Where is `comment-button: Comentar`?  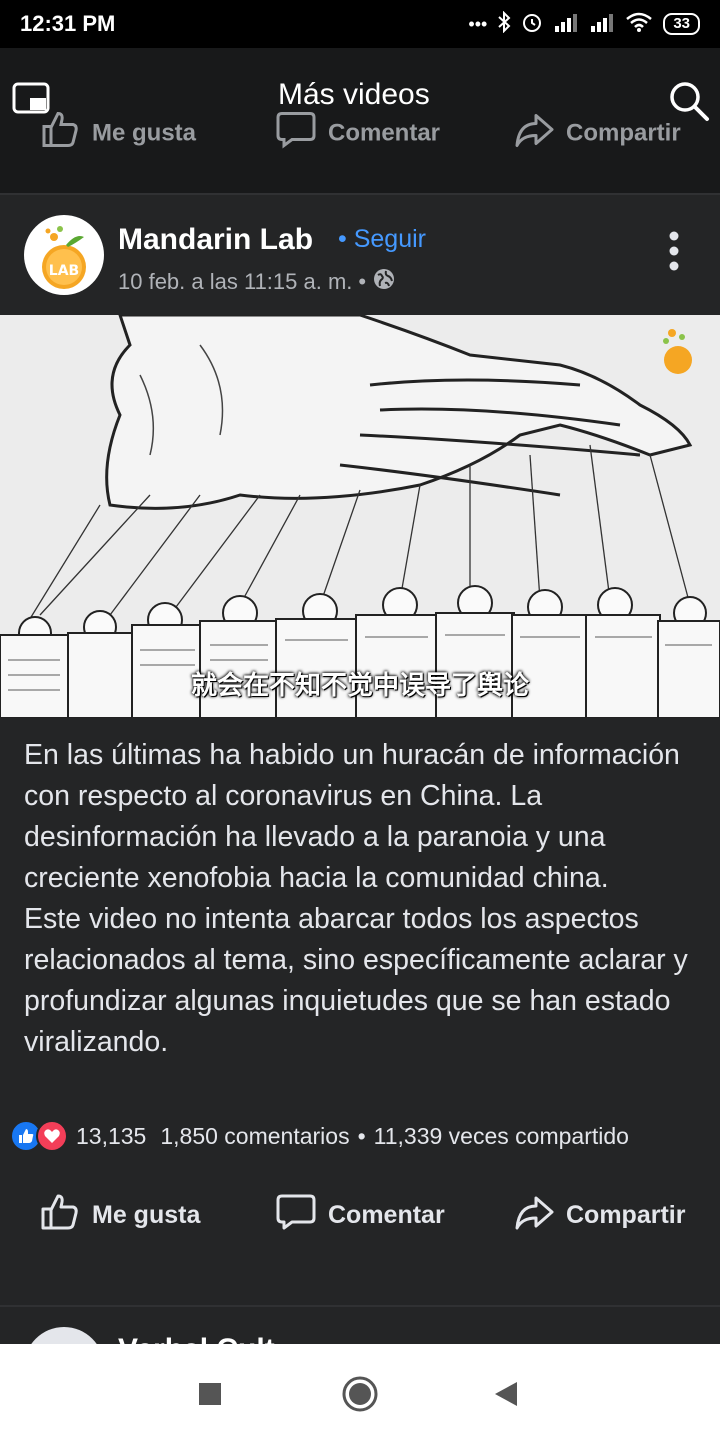
comment-button: Comentar is located at coordinates (360, 1215).